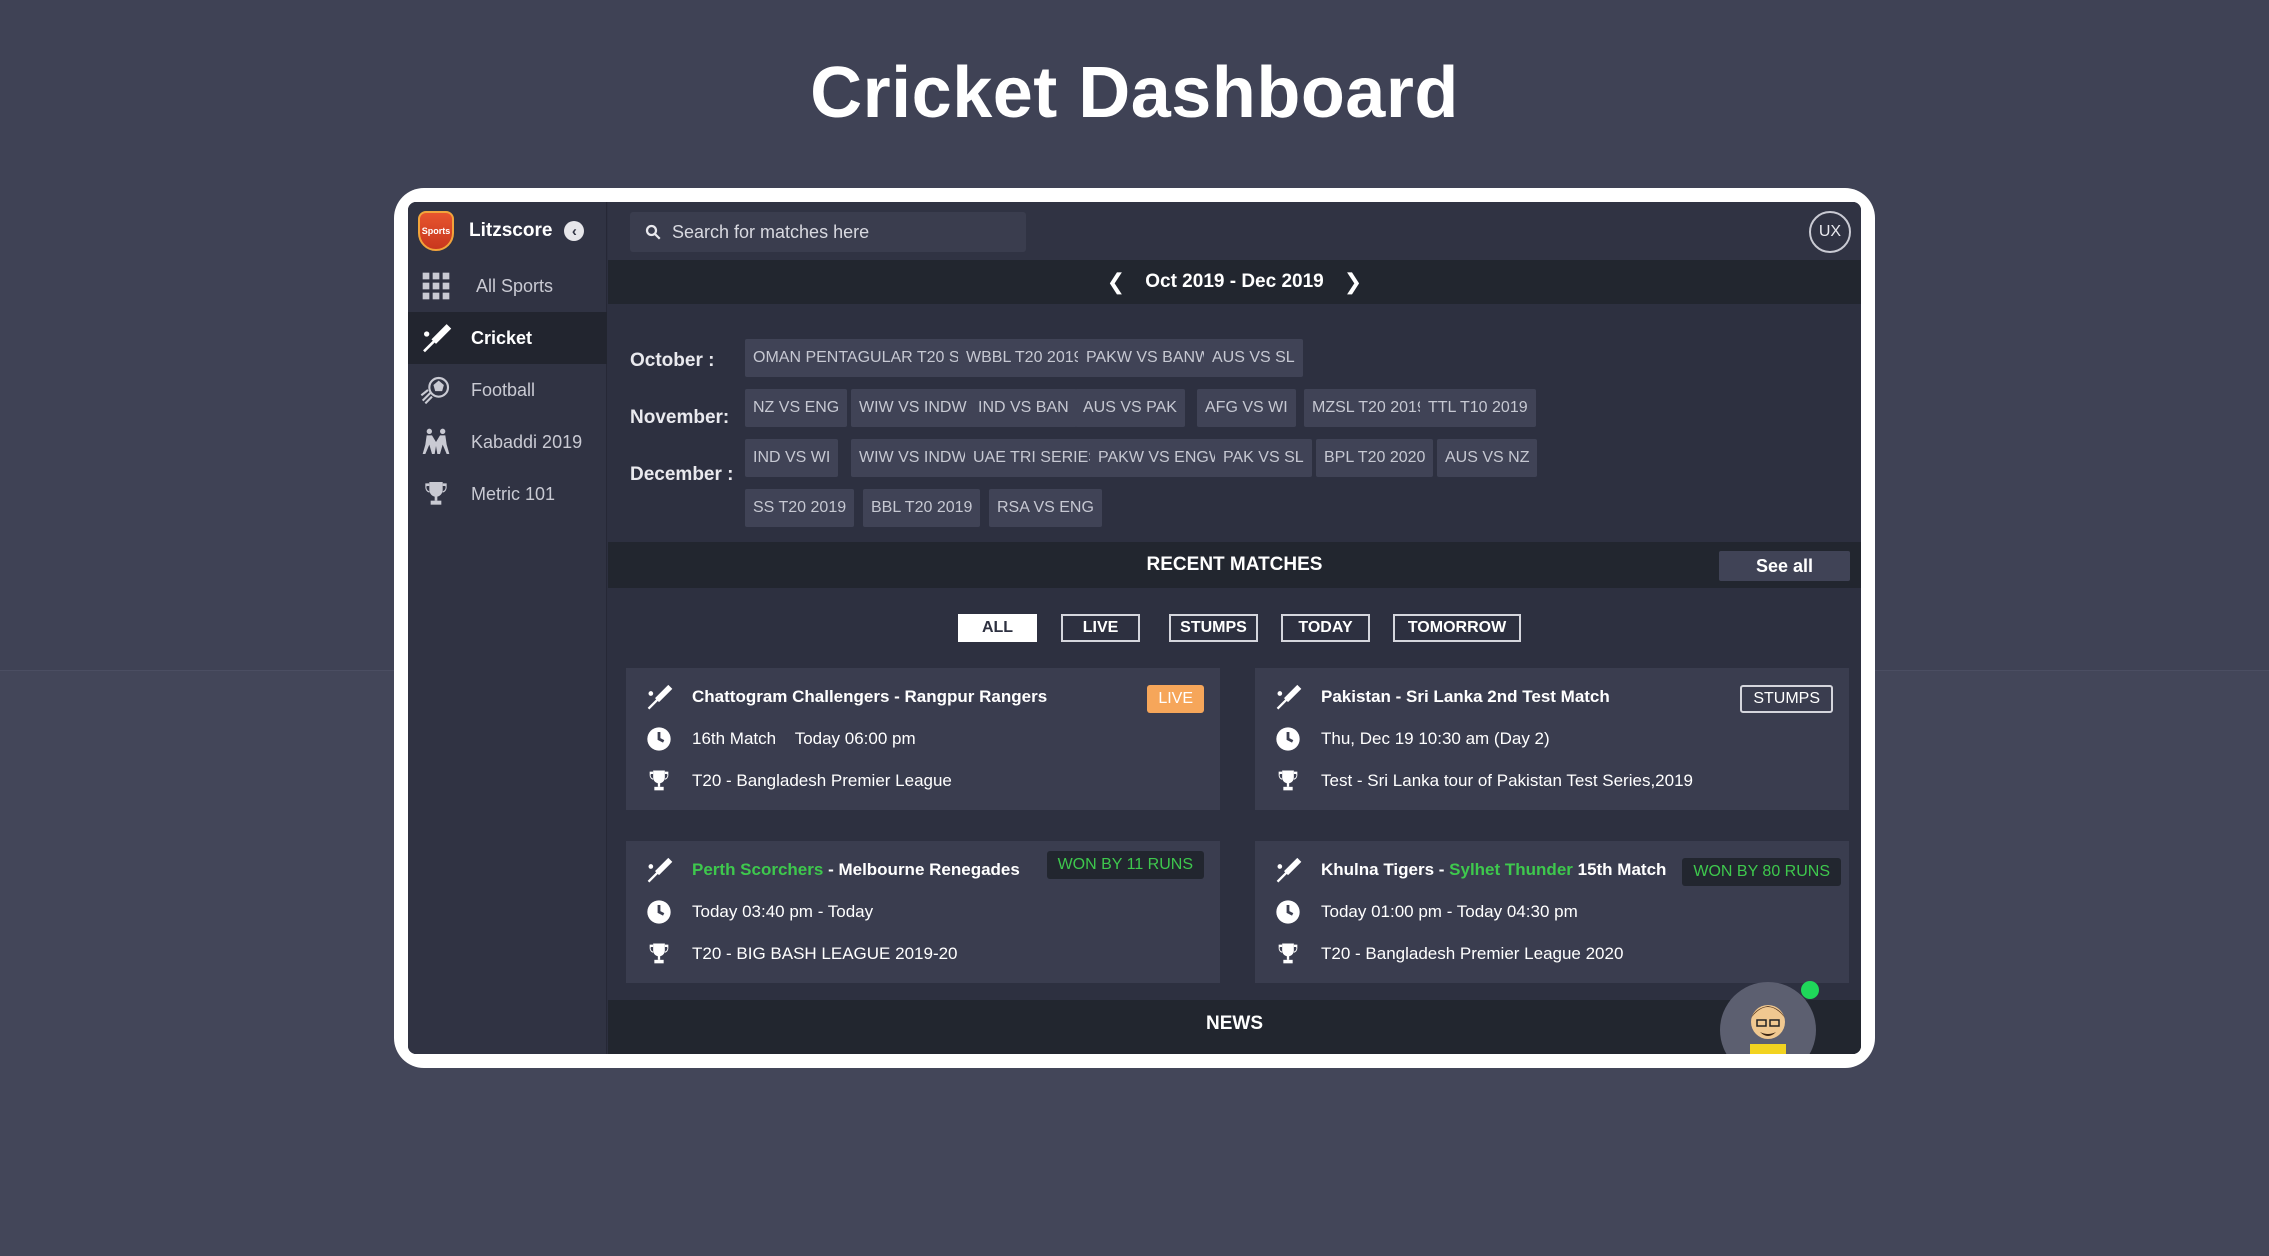  What do you see at coordinates (1810, 990) in the screenshot?
I see `online-status-indicator` at bounding box center [1810, 990].